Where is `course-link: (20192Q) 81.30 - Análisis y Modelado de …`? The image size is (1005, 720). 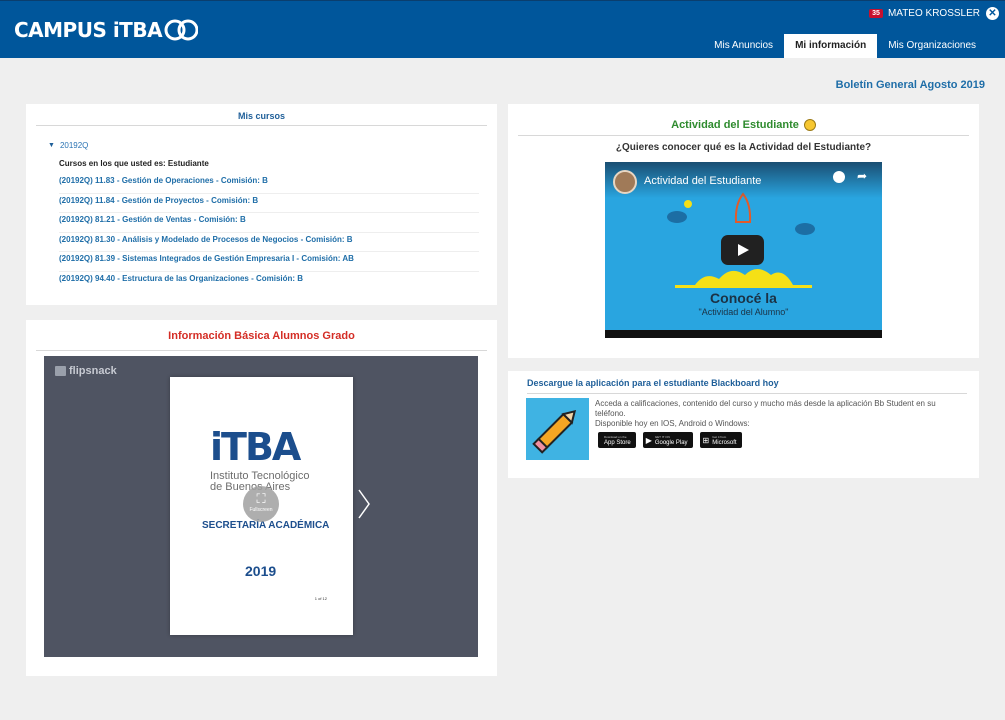 course-link: (20192Q) 81.30 - Análisis y Modelado de … is located at coordinates (269, 243).